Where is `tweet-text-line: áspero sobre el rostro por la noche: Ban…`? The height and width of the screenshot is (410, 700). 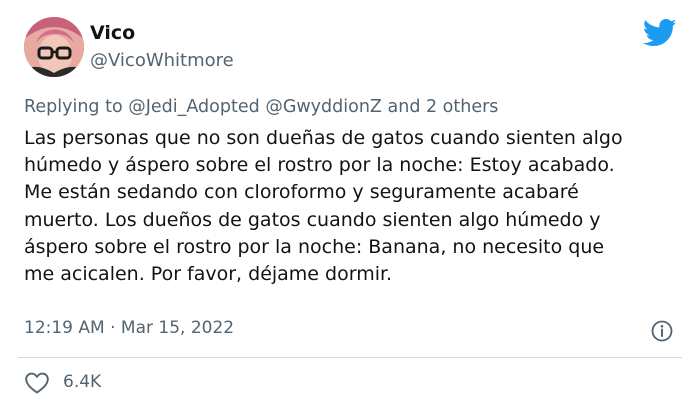
tweet-text-line: áspero sobre el rostro por la noche: Ban… is located at coordinates (314, 246).